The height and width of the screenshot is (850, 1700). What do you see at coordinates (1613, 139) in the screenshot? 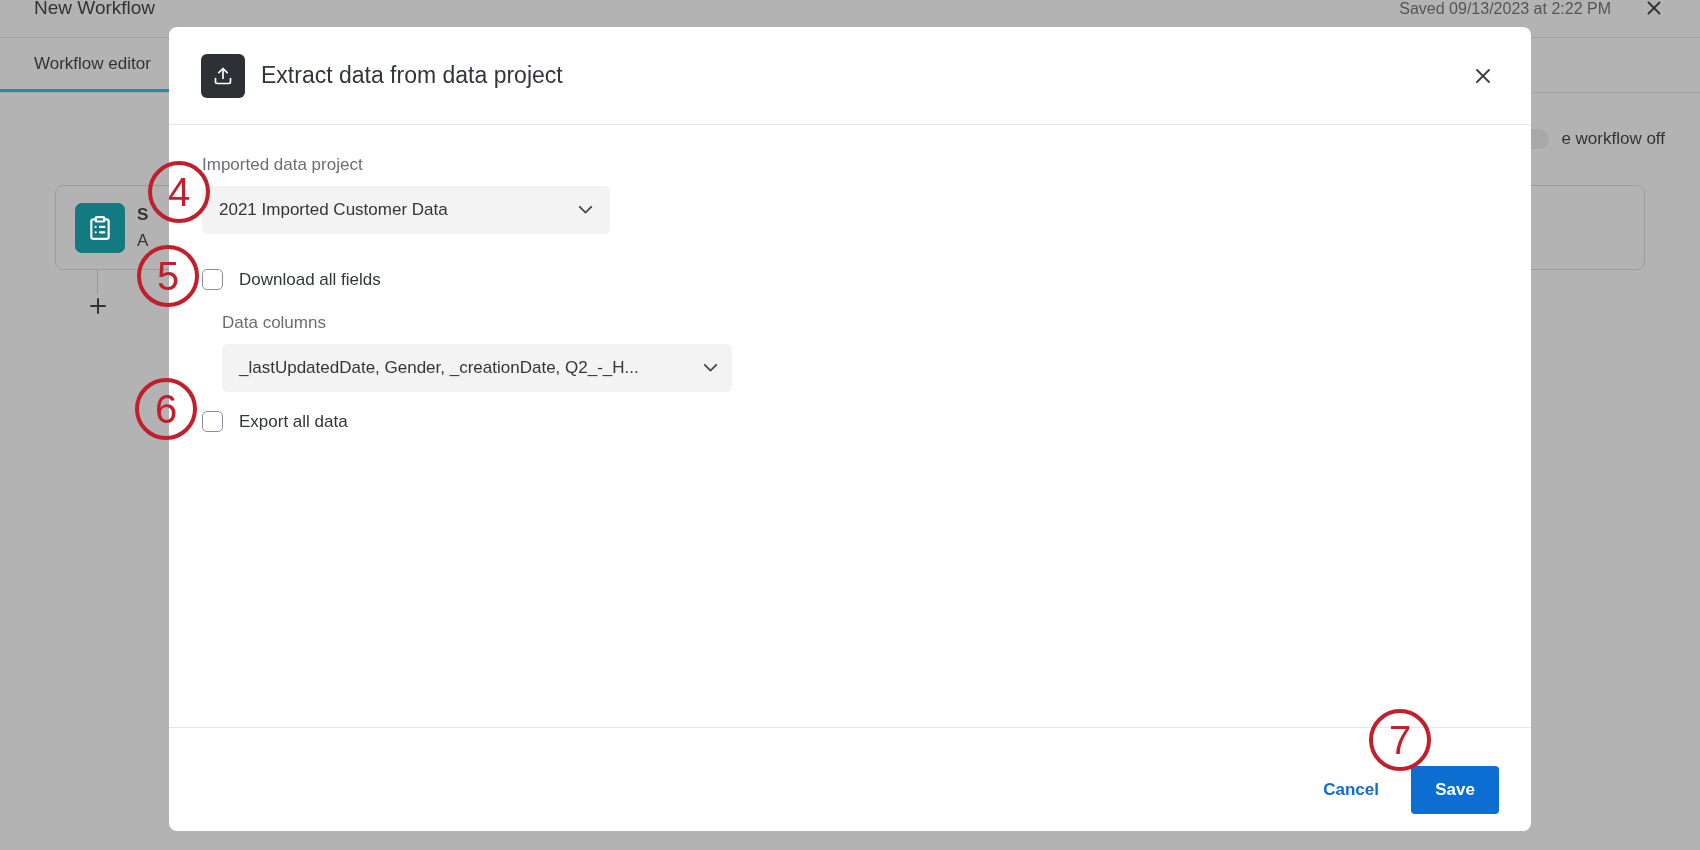
I see `toggle-label: e workflow off` at bounding box center [1613, 139].